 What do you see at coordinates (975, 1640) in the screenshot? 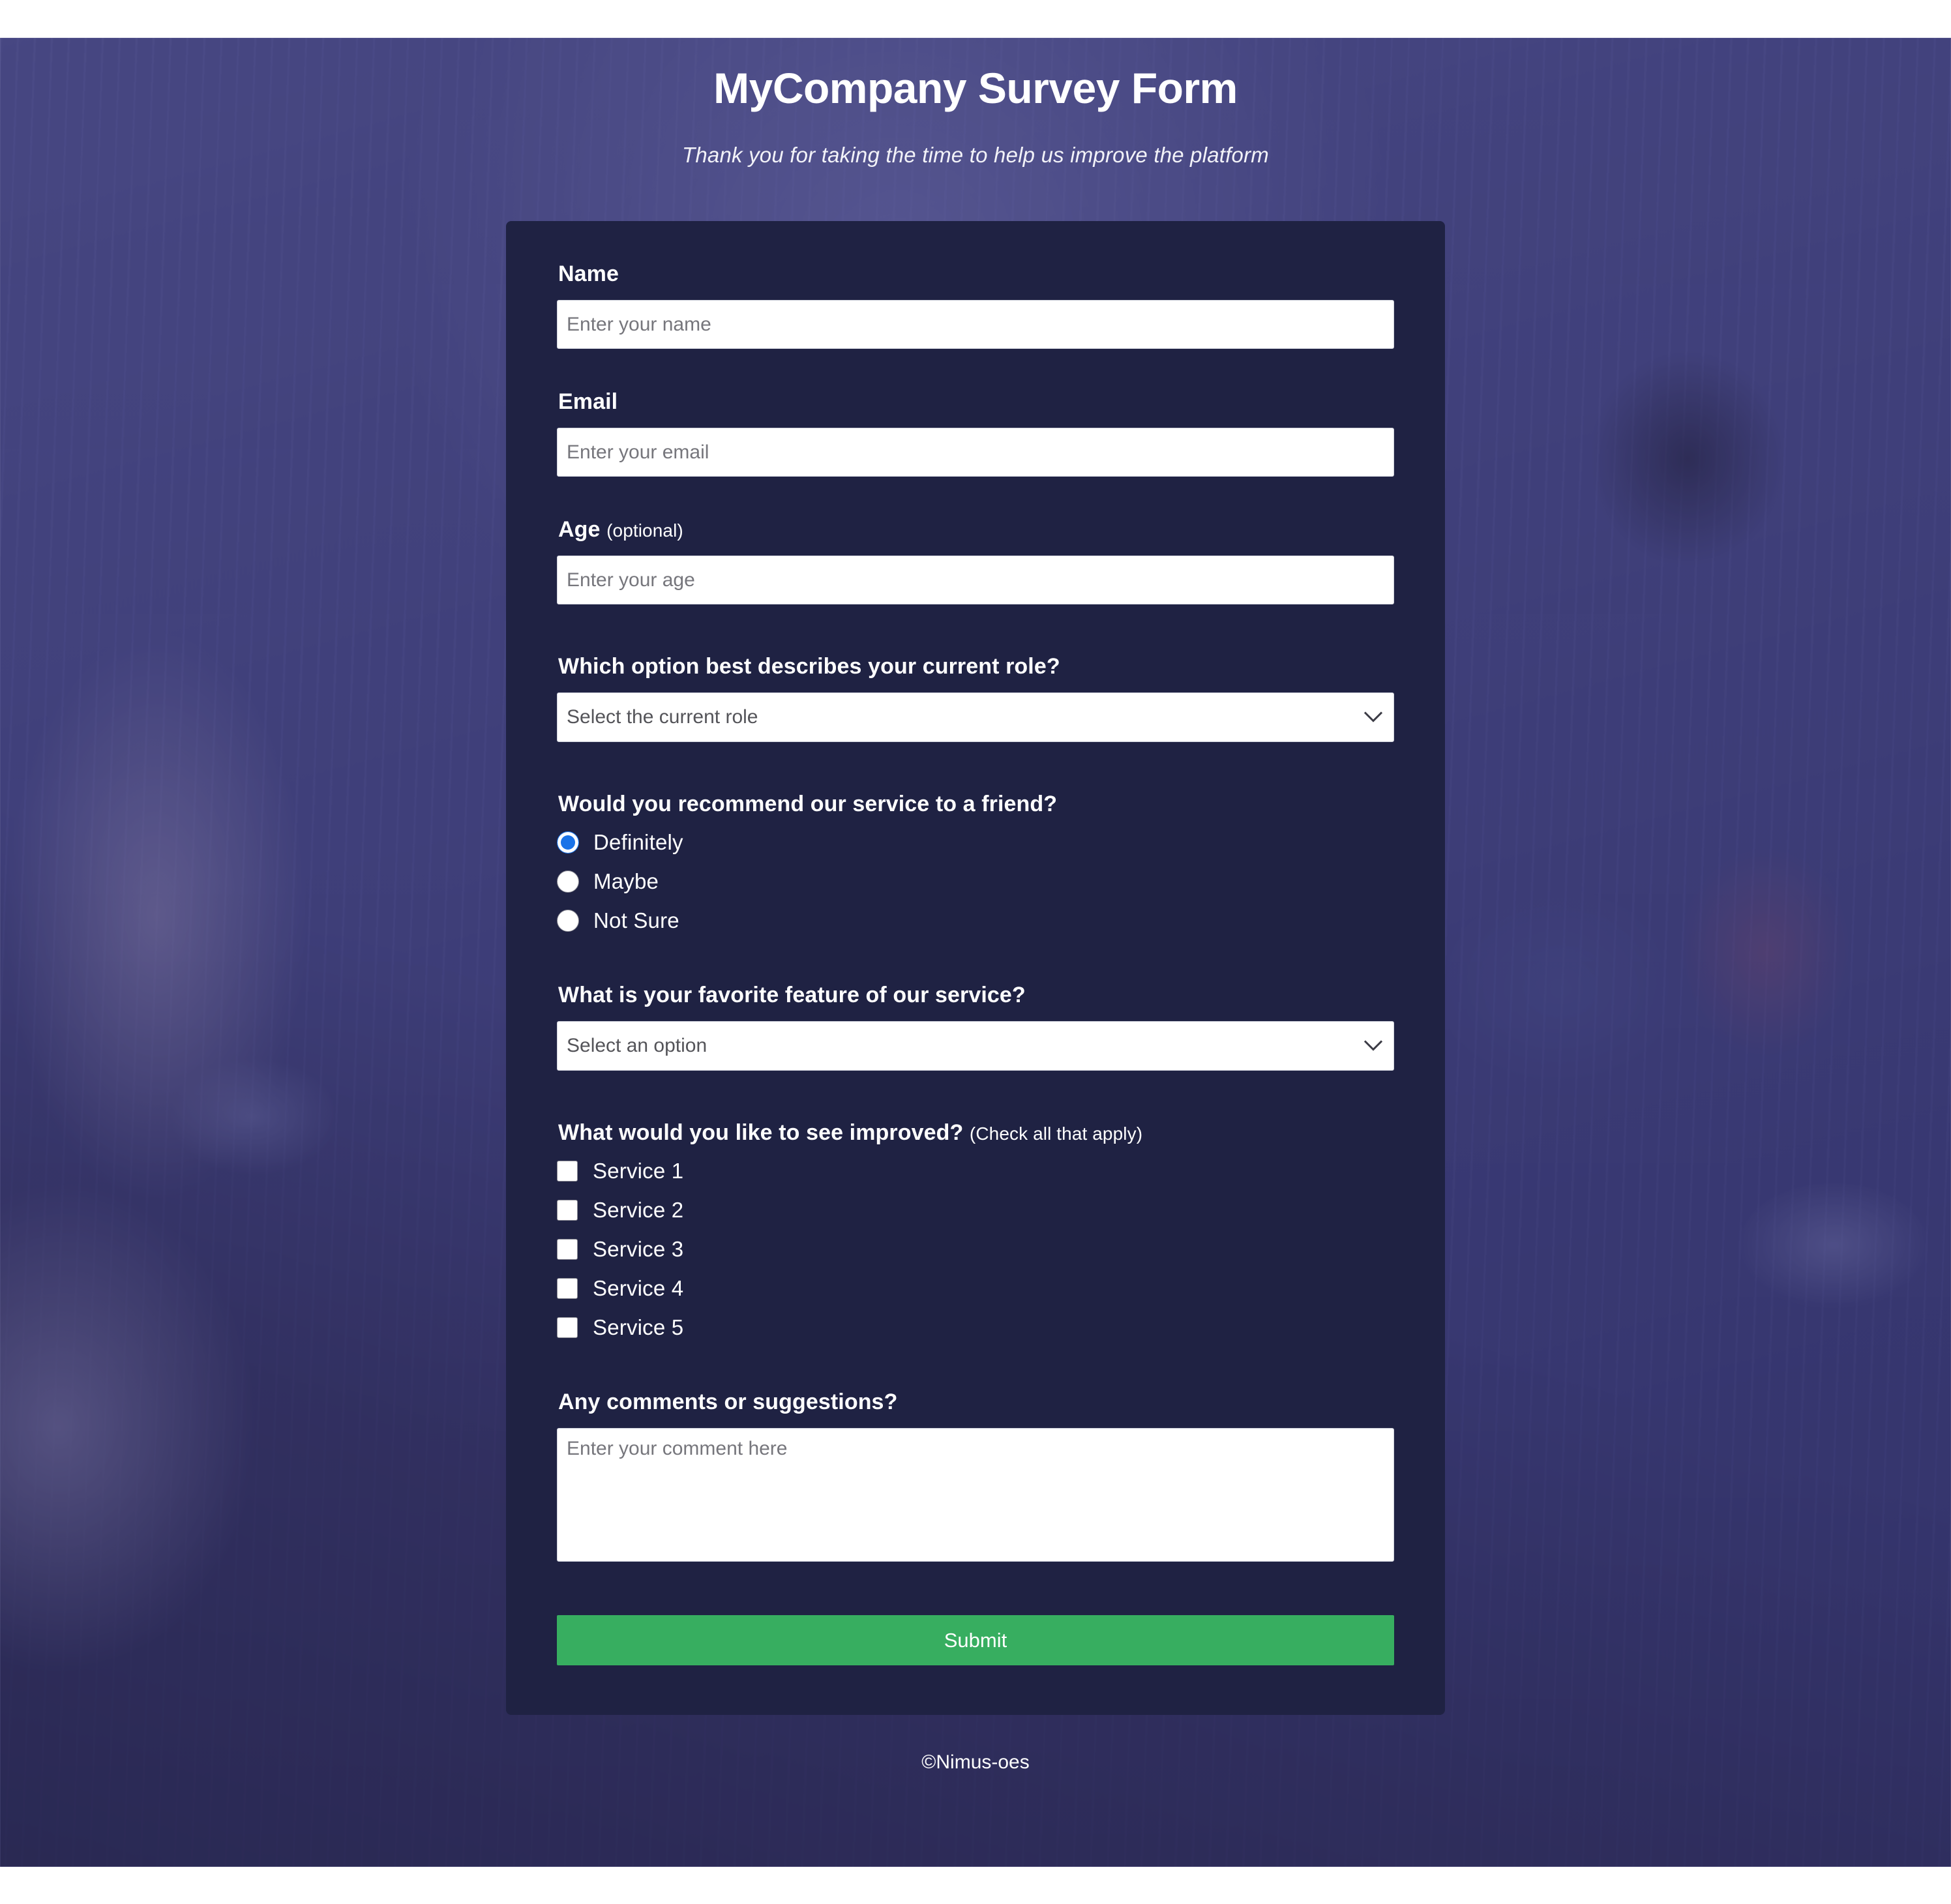
I see `submit-button: Submit` at bounding box center [975, 1640].